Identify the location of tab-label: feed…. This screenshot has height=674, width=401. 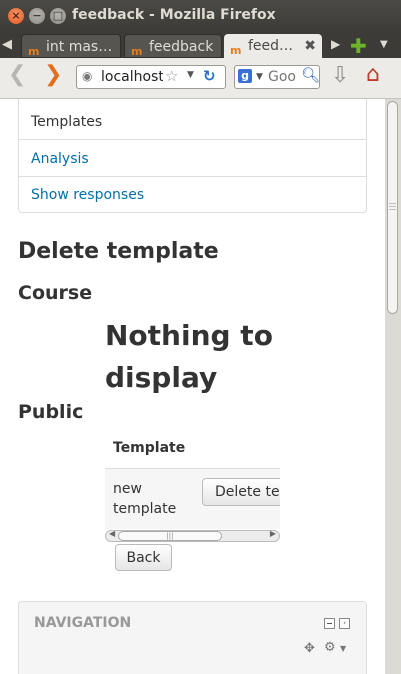
(271, 46).